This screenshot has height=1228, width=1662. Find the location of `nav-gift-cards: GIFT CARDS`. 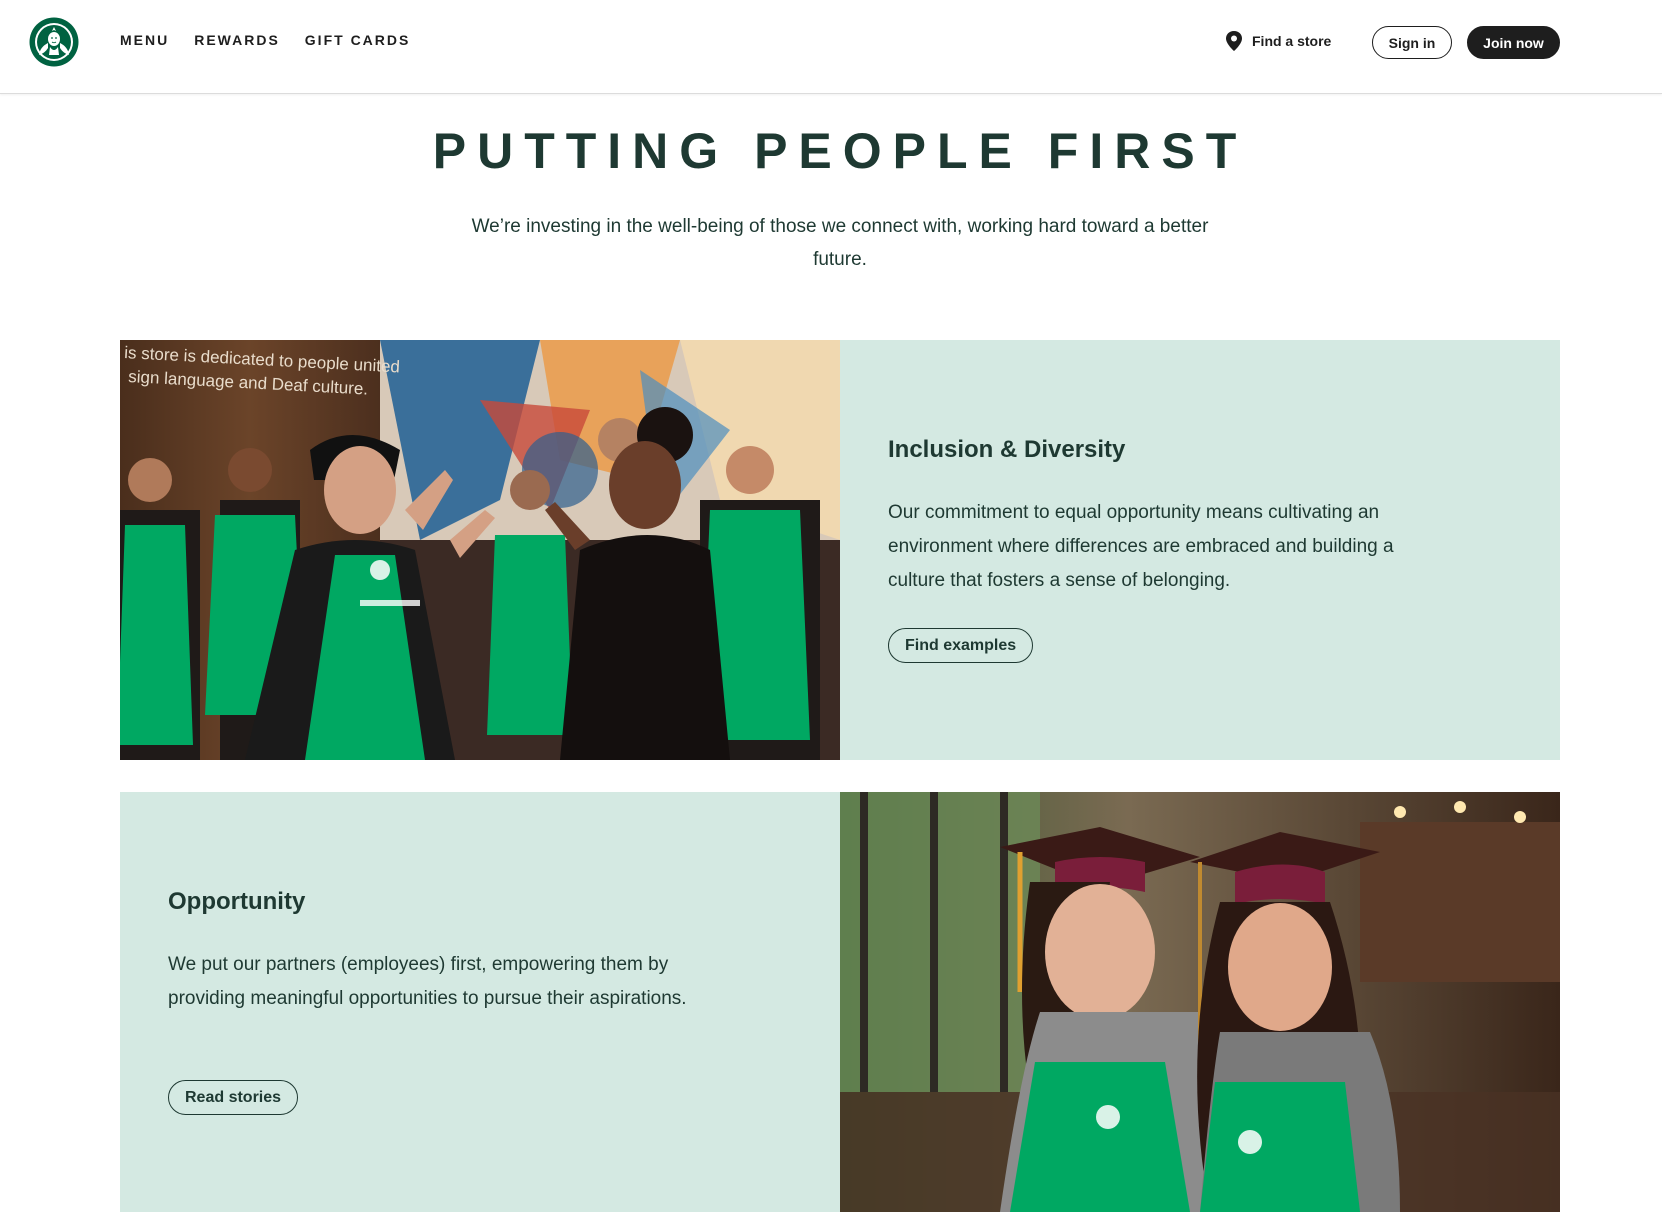

nav-gift-cards: GIFT CARDS is located at coordinates (358, 40).